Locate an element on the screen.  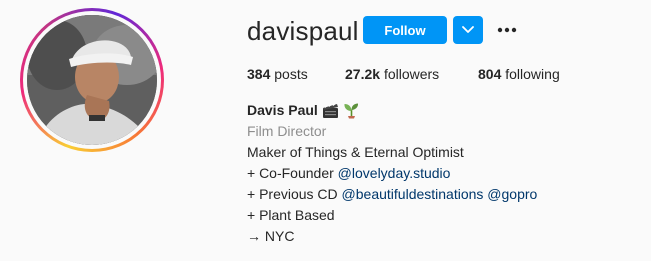
bio-line-3-text: + Previous CD is located at coordinates (294, 194).